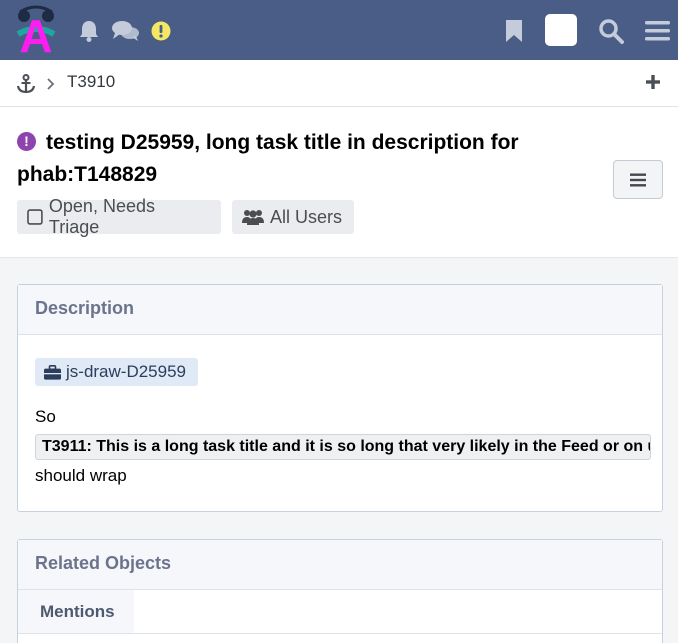 This screenshot has height=643, width=678. I want to click on briefcase-icon, so click(52, 372).